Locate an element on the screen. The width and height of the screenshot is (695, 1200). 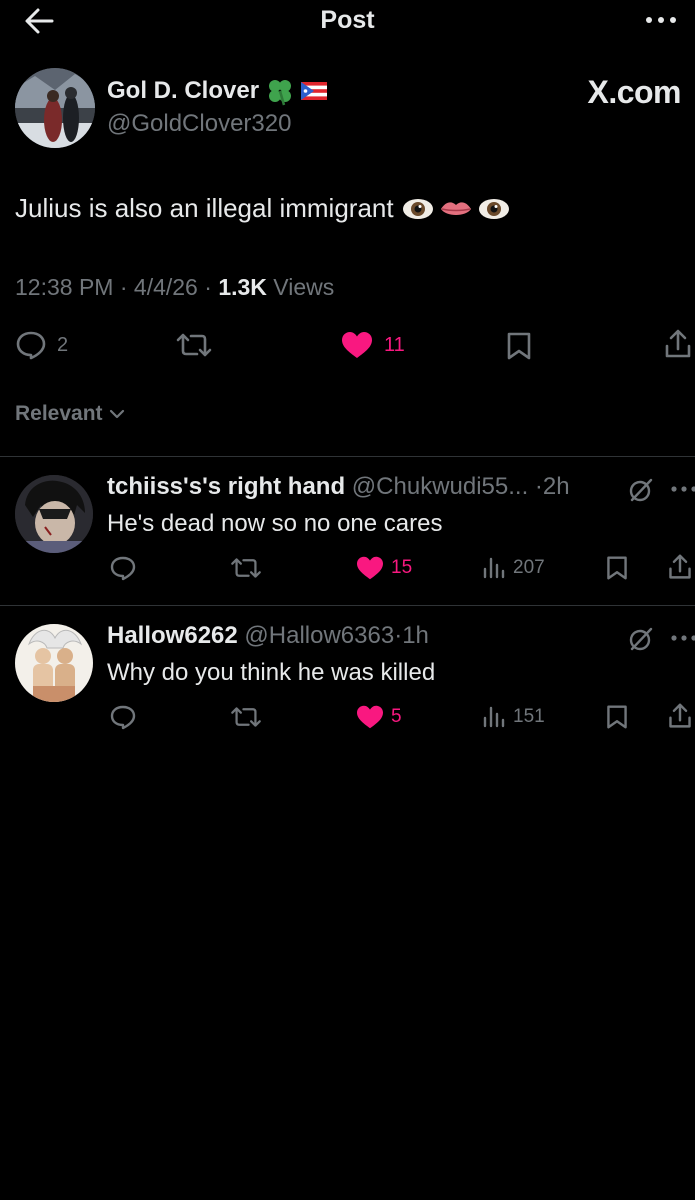
post-actions: 2 11 is located at coordinates (347, 346).